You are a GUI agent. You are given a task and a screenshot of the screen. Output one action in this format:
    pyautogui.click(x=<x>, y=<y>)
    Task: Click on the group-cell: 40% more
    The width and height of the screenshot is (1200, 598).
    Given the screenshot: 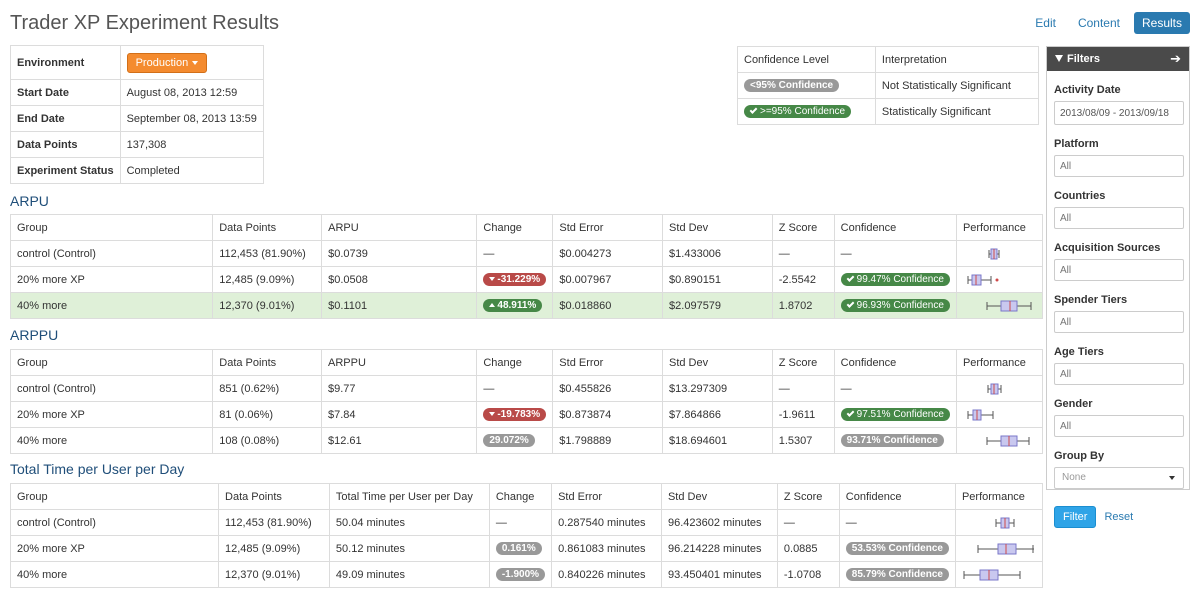 What is the action you would take?
    pyautogui.click(x=111, y=305)
    